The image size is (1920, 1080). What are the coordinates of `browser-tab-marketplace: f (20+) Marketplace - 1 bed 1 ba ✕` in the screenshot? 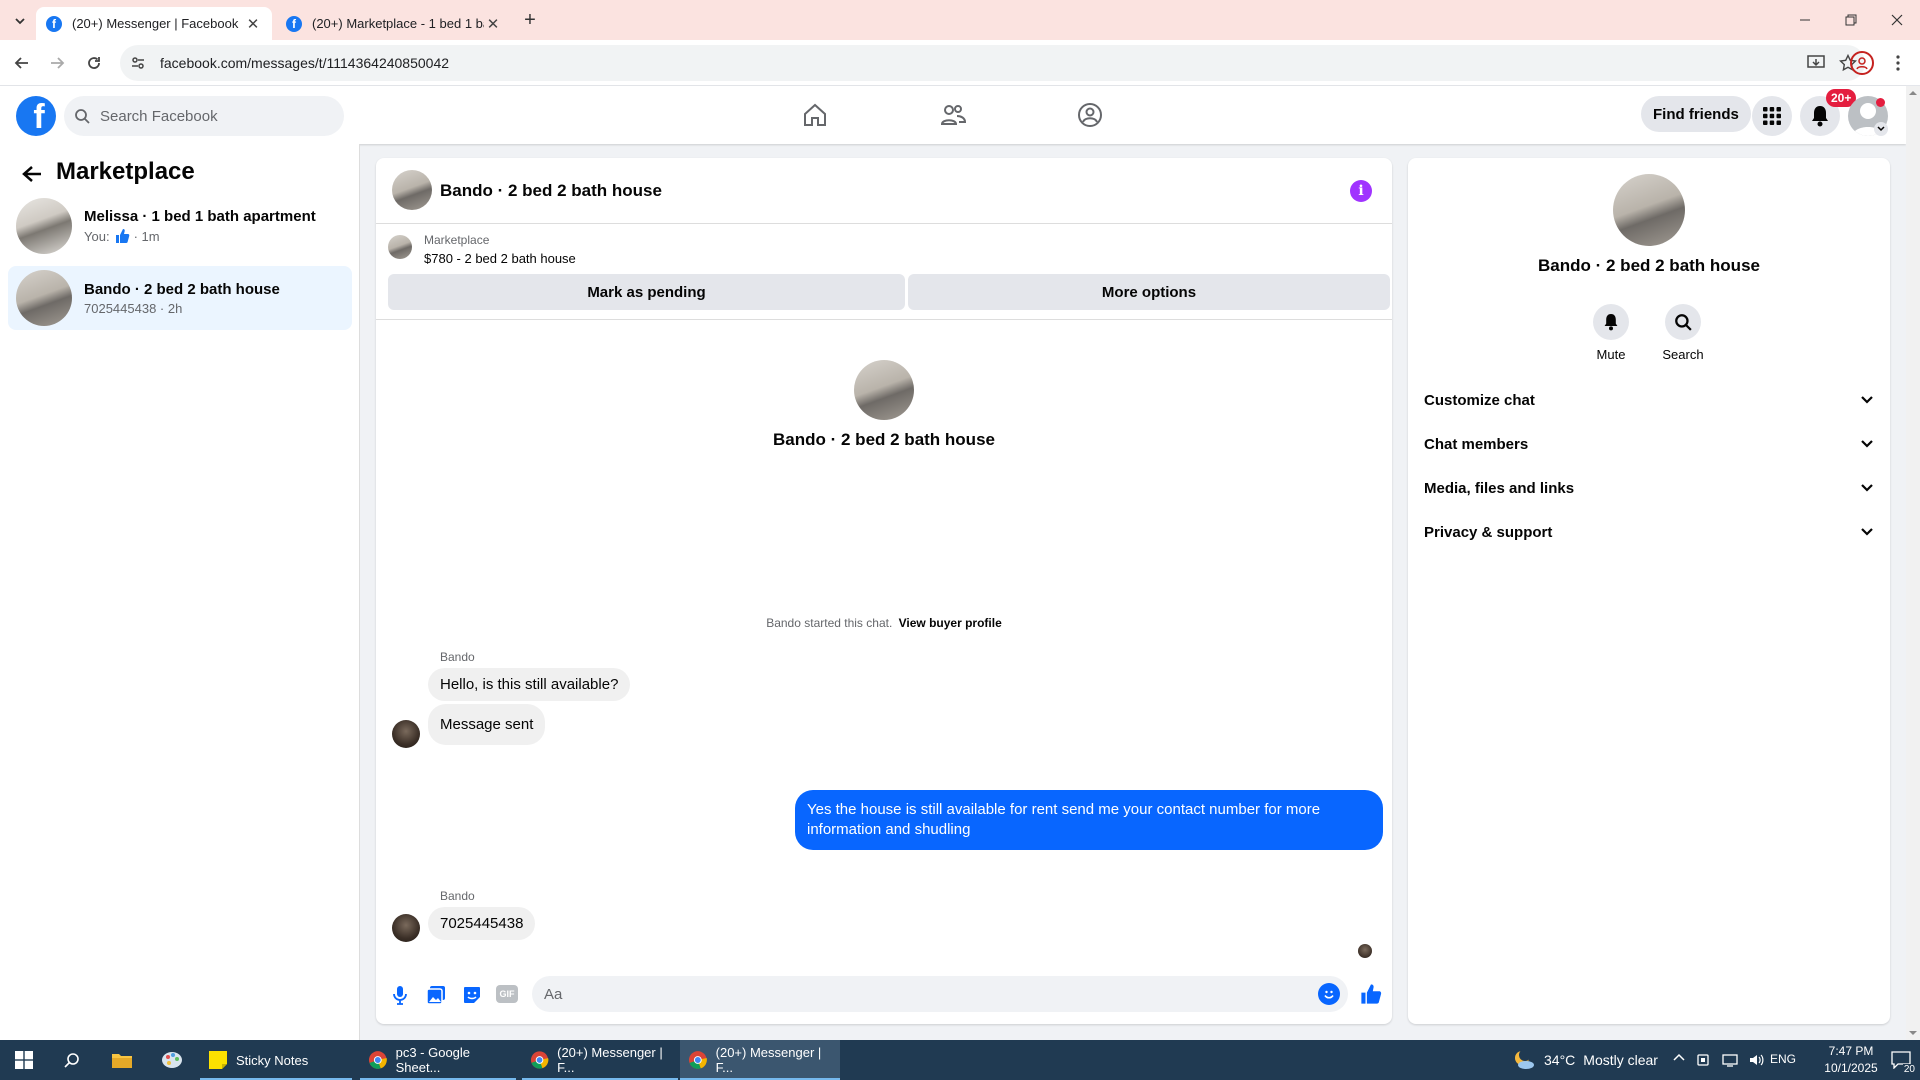 It's located at (394, 23).